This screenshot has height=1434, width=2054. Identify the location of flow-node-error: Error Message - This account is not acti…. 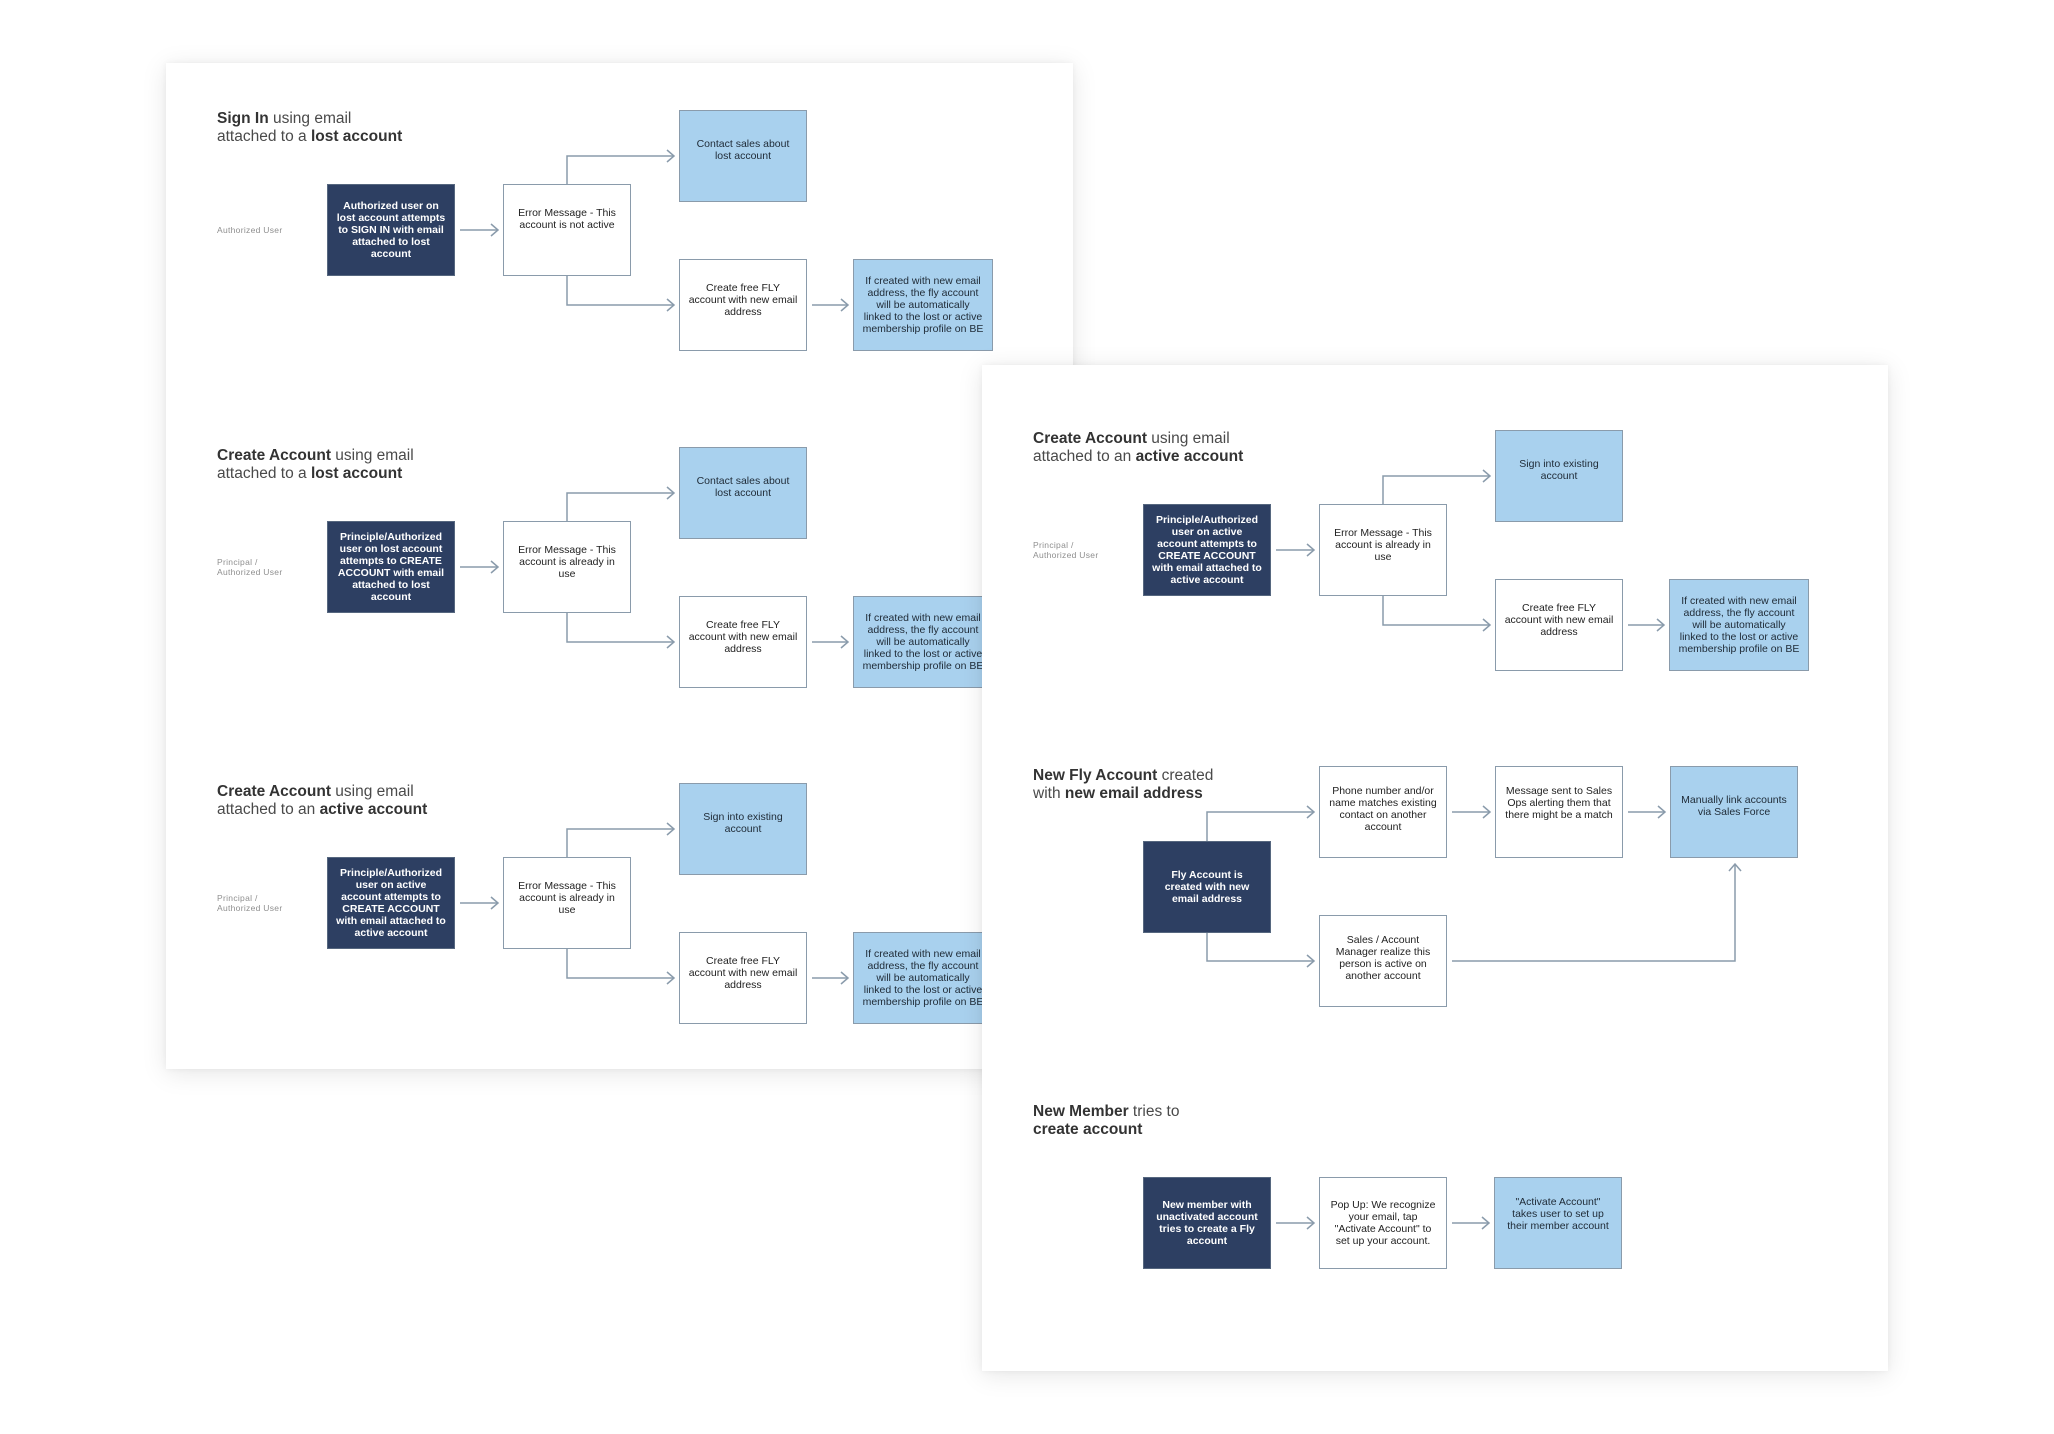
(567, 230).